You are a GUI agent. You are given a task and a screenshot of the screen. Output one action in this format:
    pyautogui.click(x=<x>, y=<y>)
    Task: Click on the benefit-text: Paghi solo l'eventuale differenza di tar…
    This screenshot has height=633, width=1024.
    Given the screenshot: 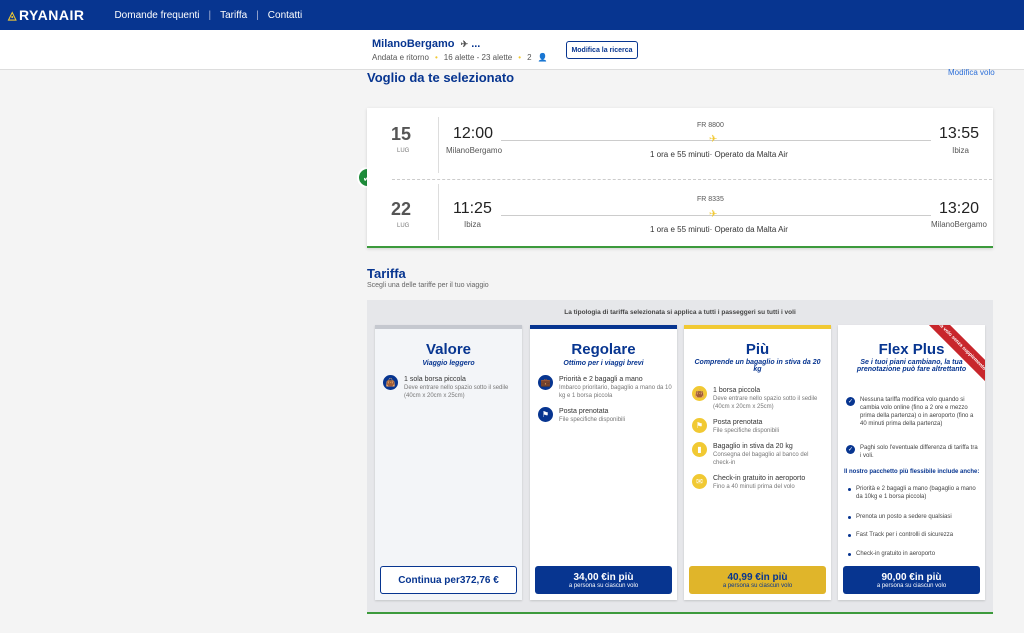 What is the action you would take?
    pyautogui.click(x=919, y=452)
    